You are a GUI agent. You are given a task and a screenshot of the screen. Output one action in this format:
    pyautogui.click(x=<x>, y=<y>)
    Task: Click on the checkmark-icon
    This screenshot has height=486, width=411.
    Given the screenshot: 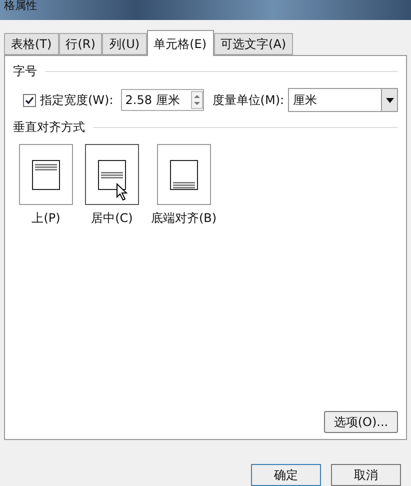 What is the action you would take?
    pyautogui.click(x=29, y=100)
    